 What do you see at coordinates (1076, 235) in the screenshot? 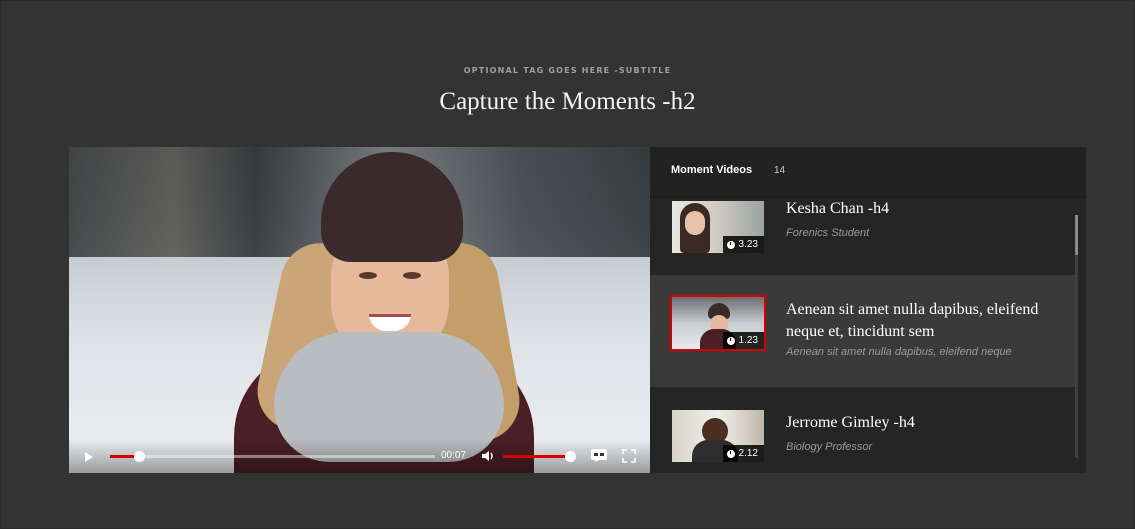
I see `scrollbar-thumb` at bounding box center [1076, 235].